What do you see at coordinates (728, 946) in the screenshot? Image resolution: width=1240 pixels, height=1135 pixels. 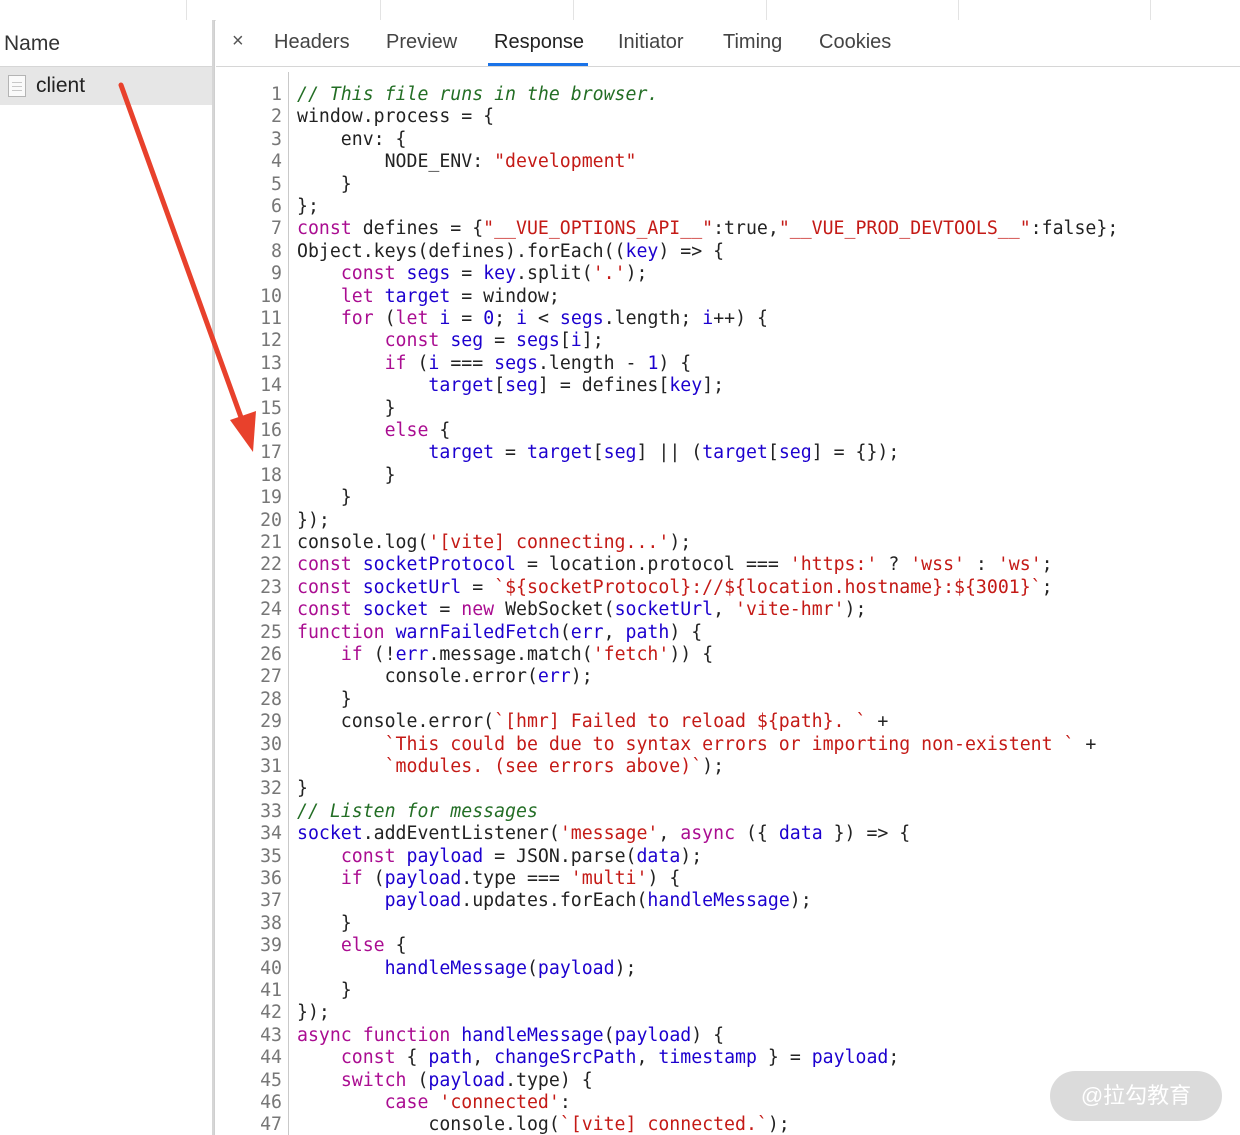 I see `code-line: 39 else {` at bounding box center [728, 946].